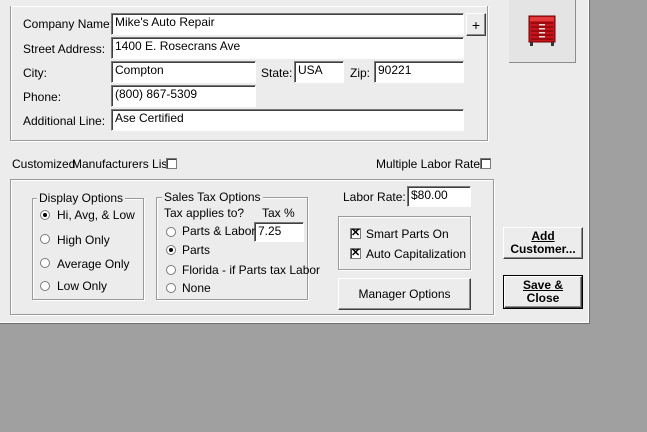 The image size is (647, 432). Describe the element at coordinates (83, 240) in the screenshot. I see `high-only-label: High Only` at that location.